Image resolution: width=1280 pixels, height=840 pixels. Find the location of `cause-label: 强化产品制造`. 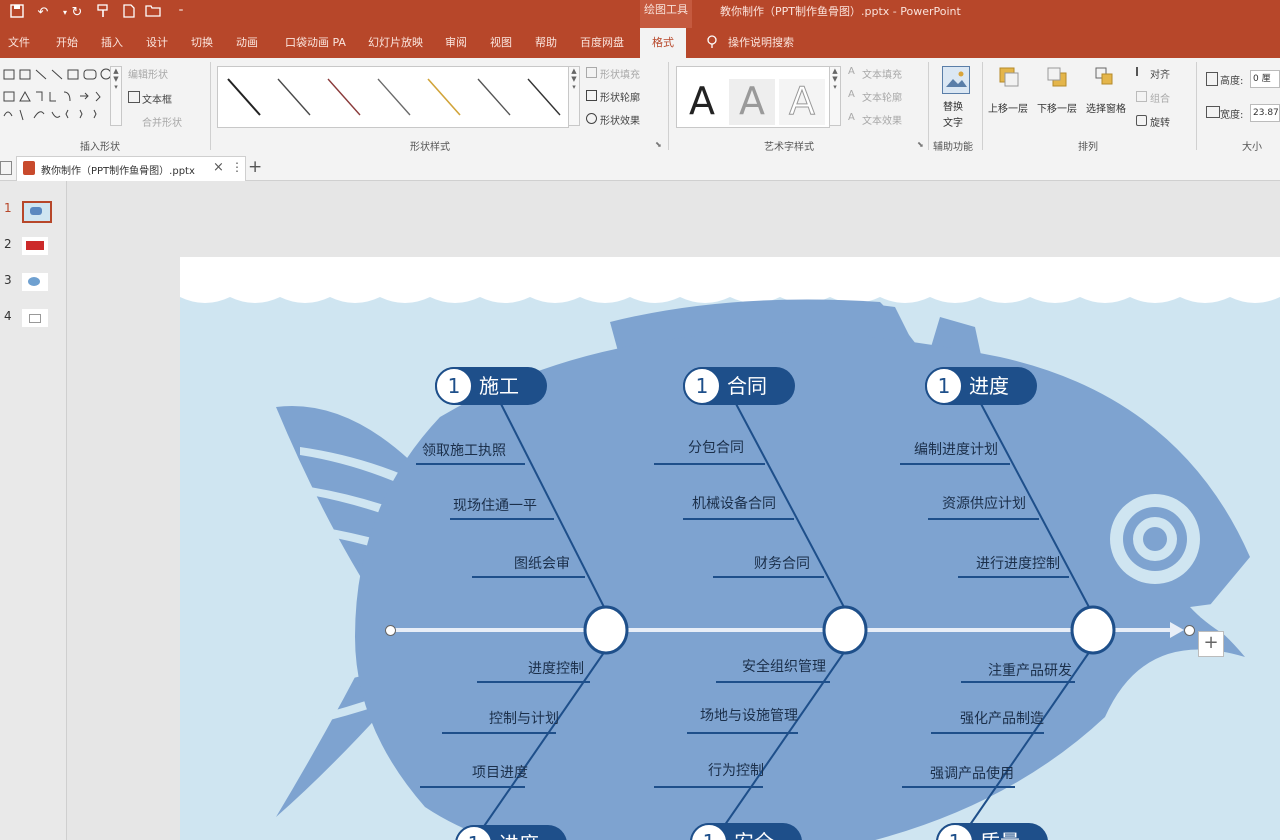

cause-label: 强化产品制造 is located at coordinates (1002, 718).